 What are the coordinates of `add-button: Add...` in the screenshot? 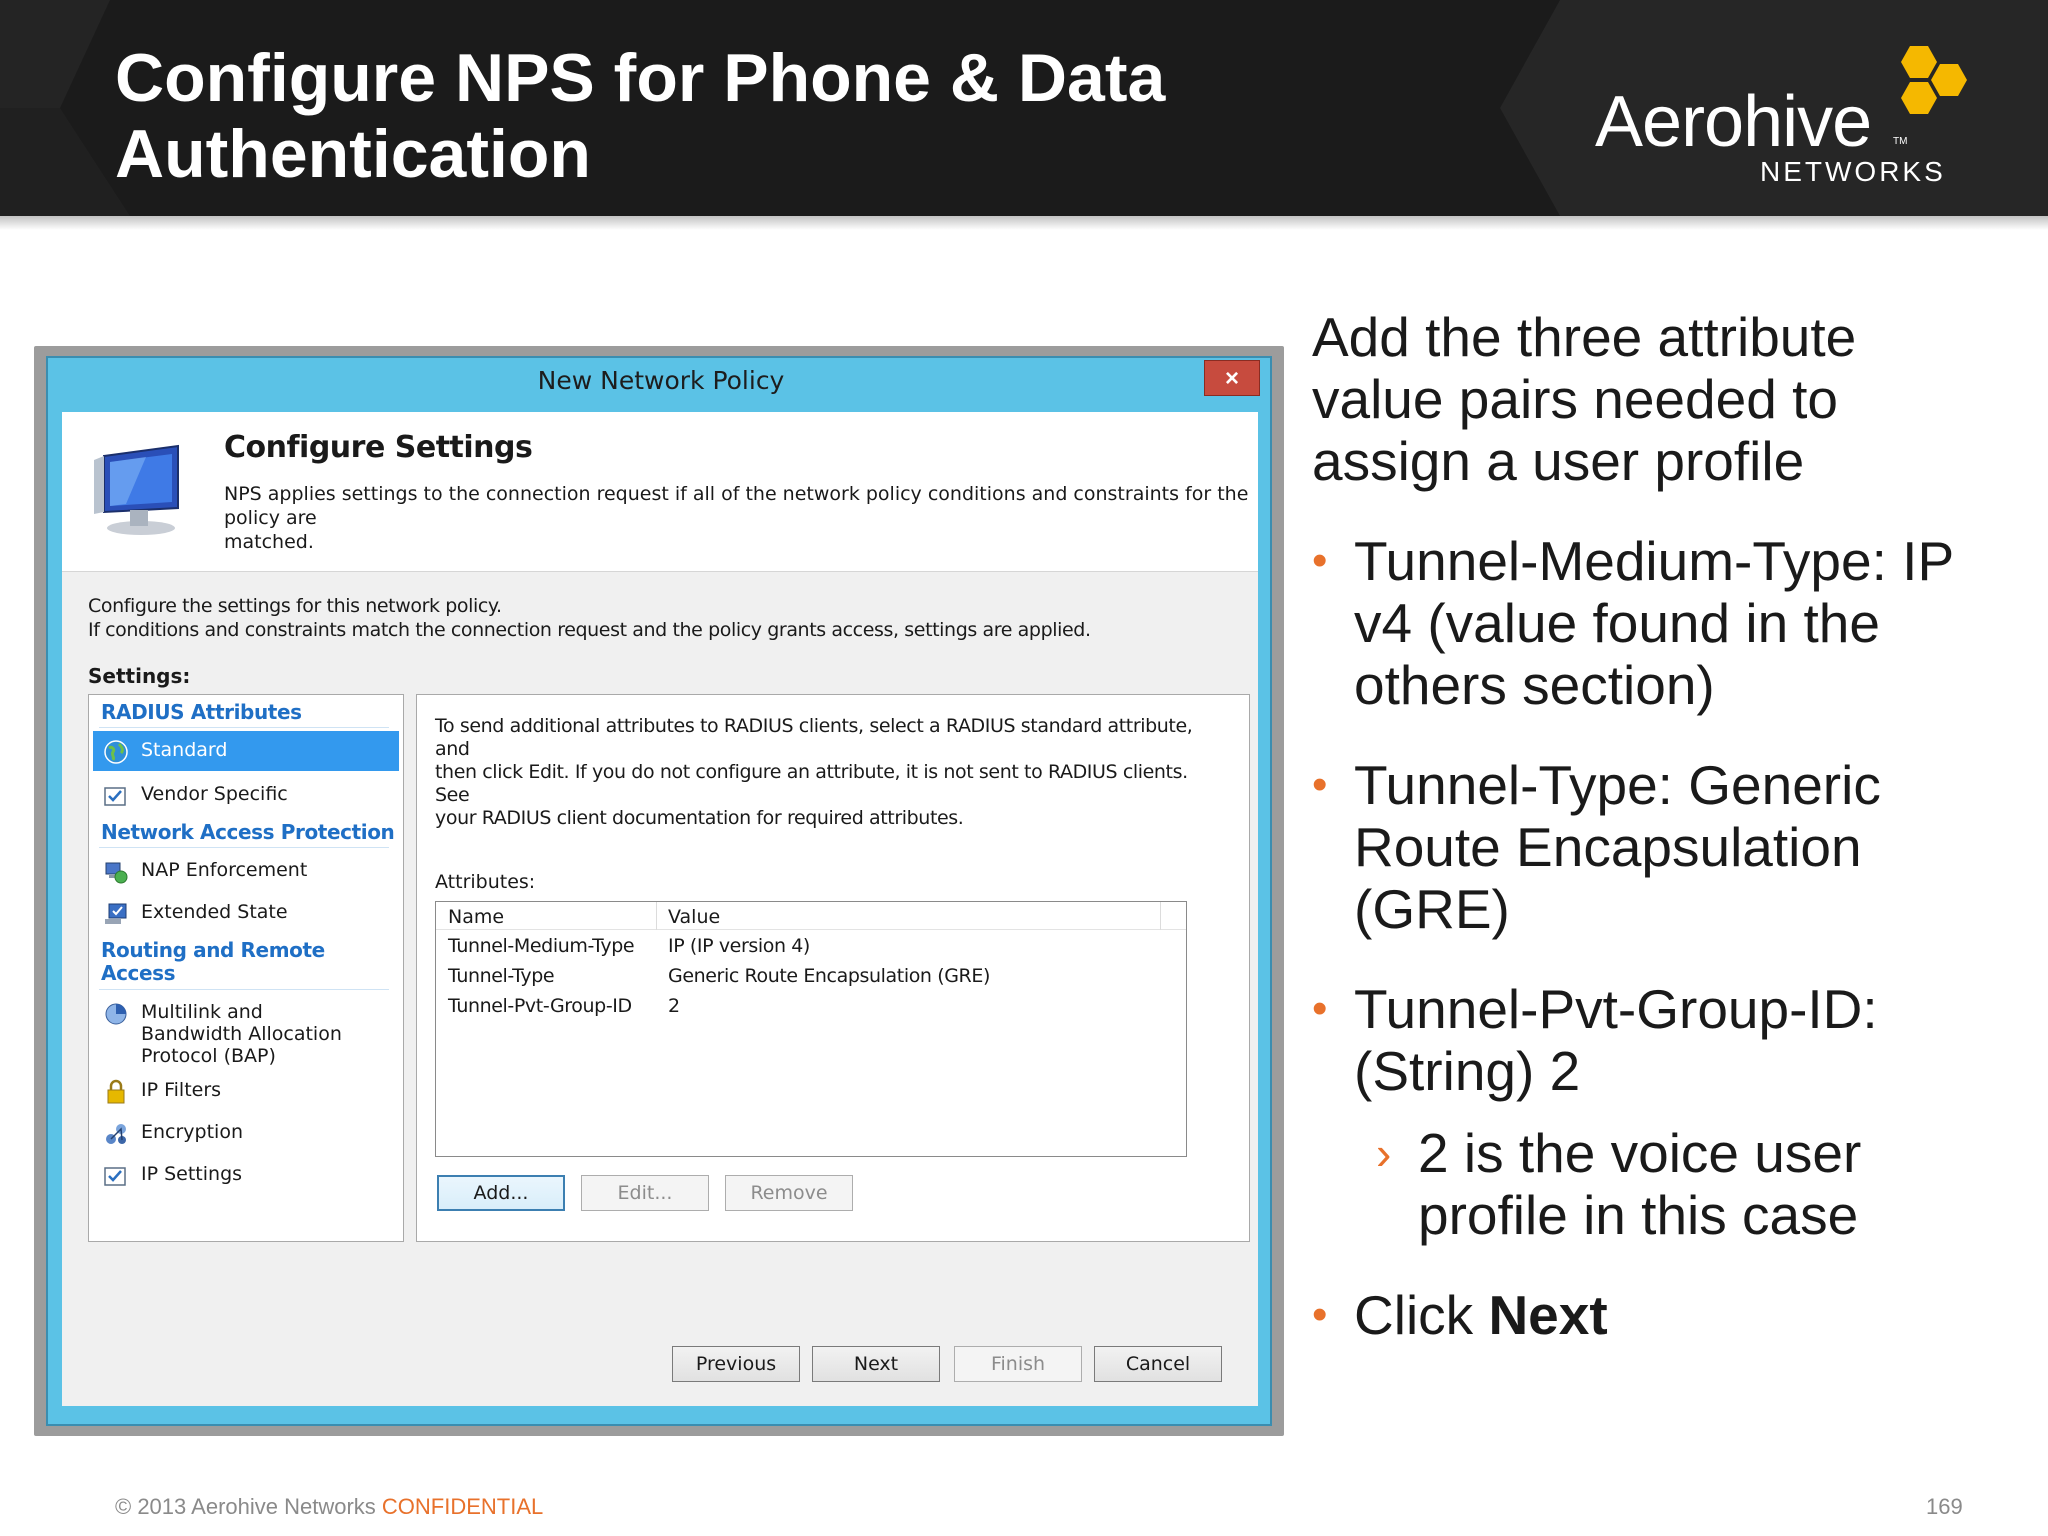 It's located at (501, 1193).